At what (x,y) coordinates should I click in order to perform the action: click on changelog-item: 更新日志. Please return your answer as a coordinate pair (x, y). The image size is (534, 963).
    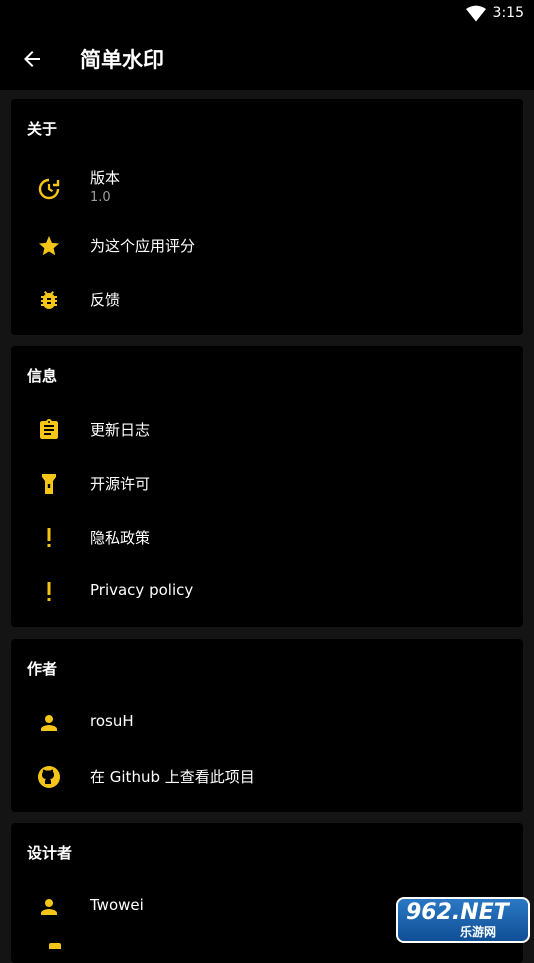
    Looking at the image, I should click on (267, 430).